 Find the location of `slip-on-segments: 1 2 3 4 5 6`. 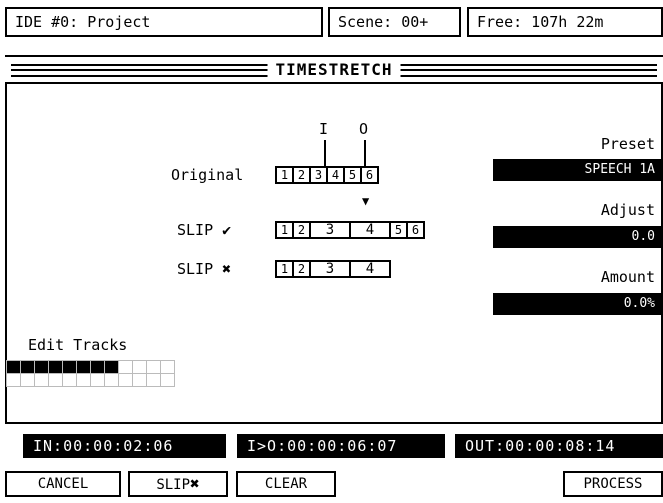

slip-on-segments: 1 2 3 4 5 6 is located at coordinates (350, 230).